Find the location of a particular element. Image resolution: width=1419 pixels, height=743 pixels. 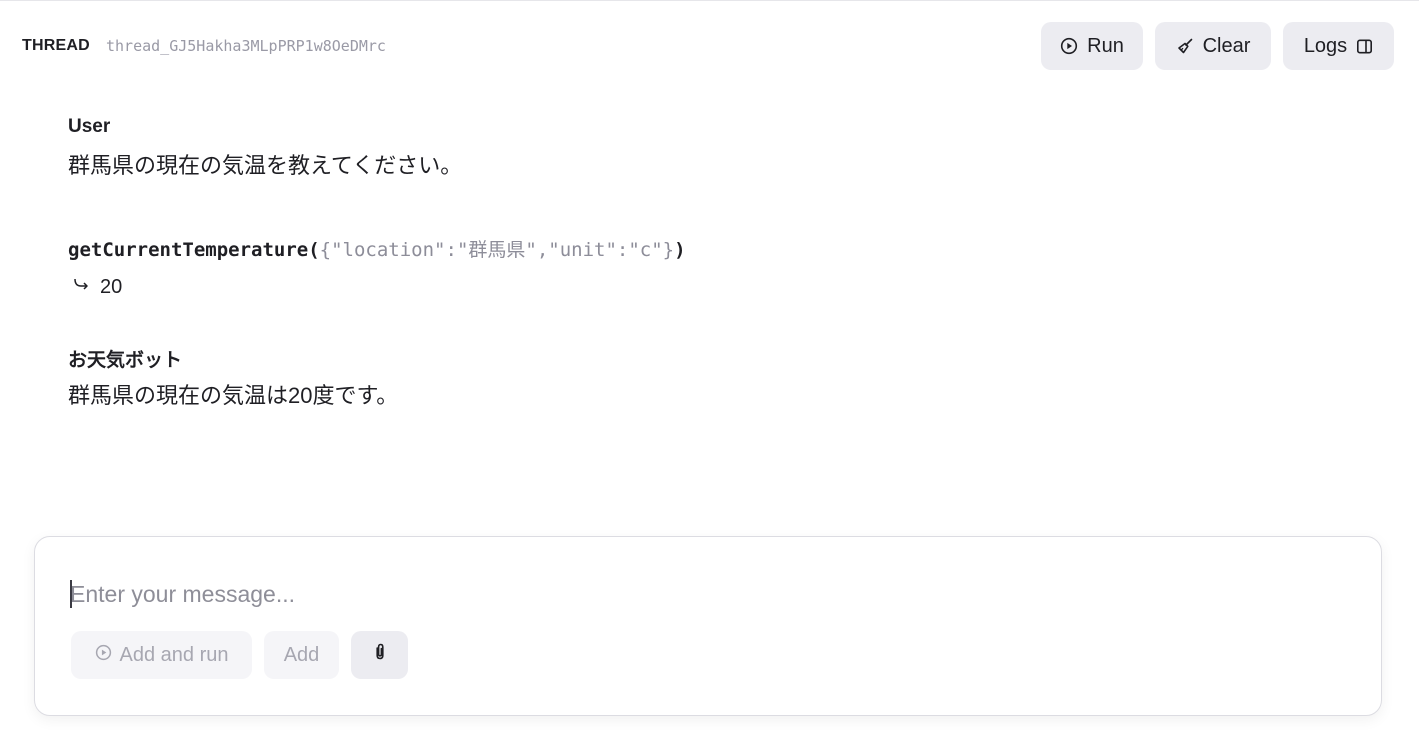

text-caret is located at coordinates (71, 594).